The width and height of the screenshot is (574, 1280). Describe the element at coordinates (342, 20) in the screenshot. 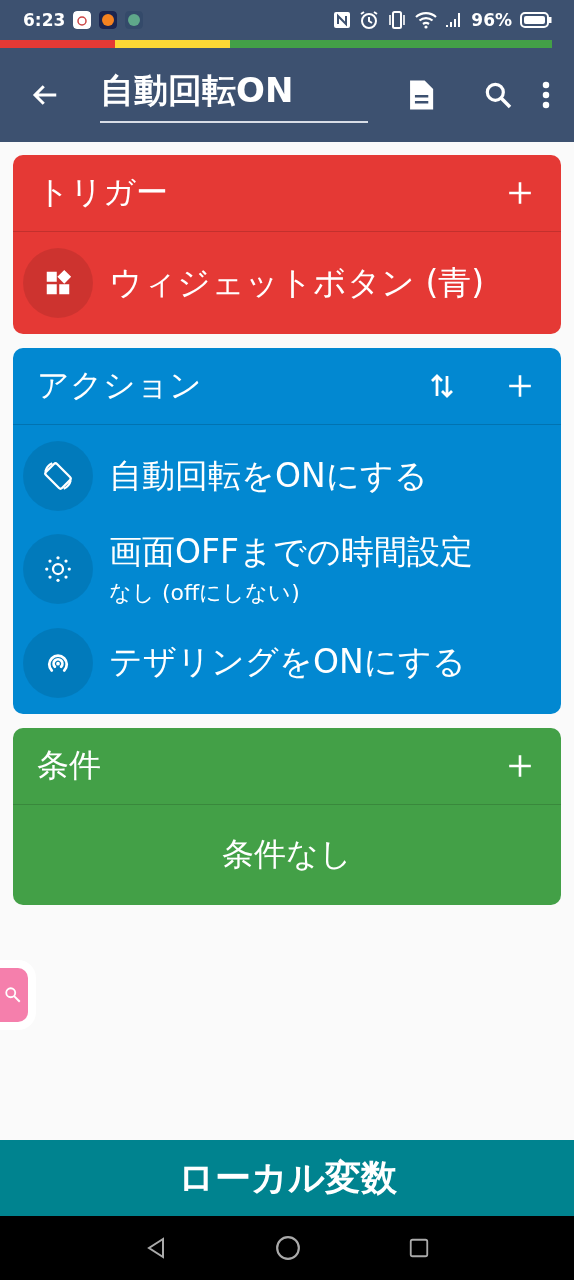

I see `nfc-icon` at that location.